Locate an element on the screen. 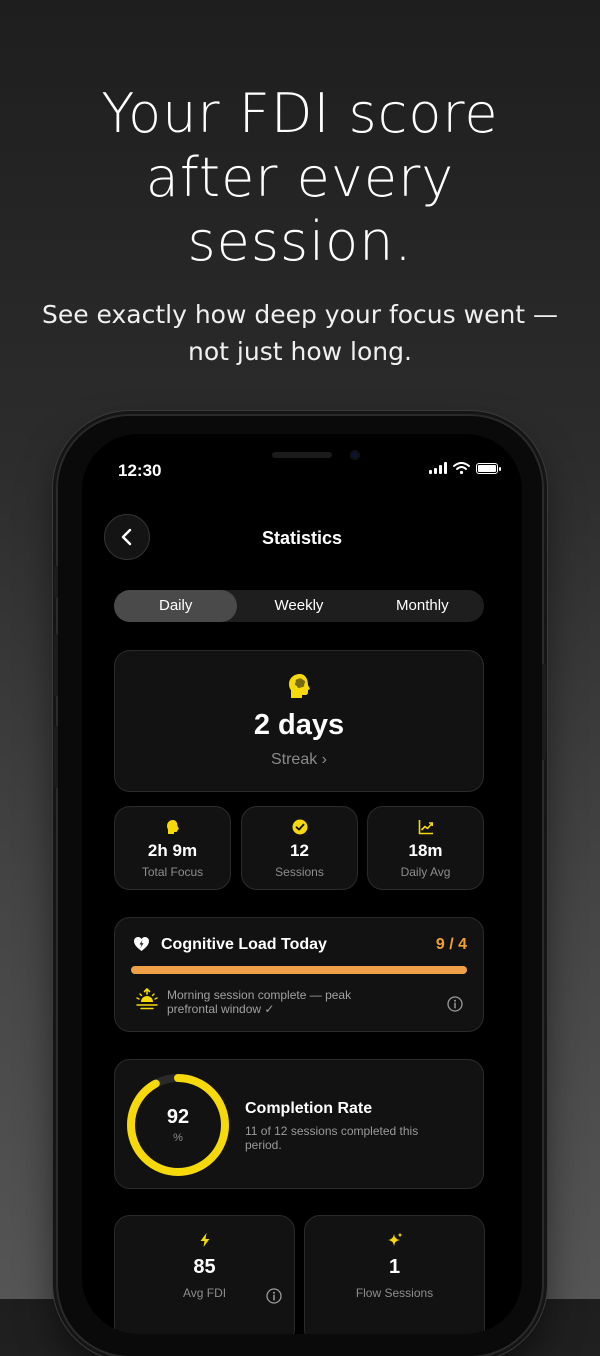 This screenshot has width=600, height=1356. phone-mute-switch is located at coordinates (56, 582).